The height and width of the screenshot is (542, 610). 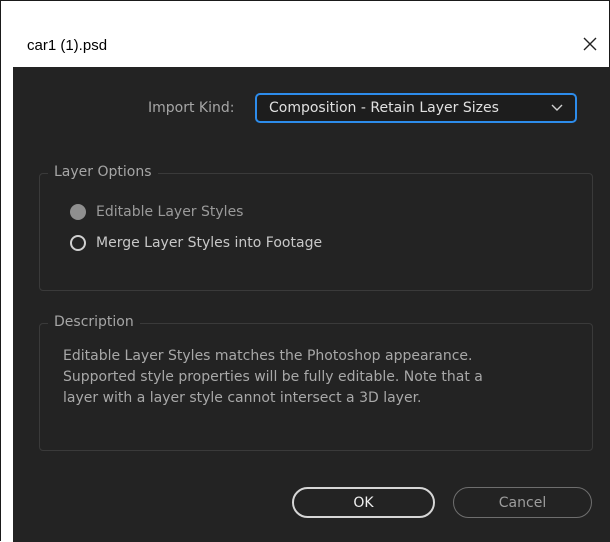 What do you see at coordinates (191, 108) in the screenshot?
I see `import-kind-label: Import Kind:` at bounding box center [191, 108].